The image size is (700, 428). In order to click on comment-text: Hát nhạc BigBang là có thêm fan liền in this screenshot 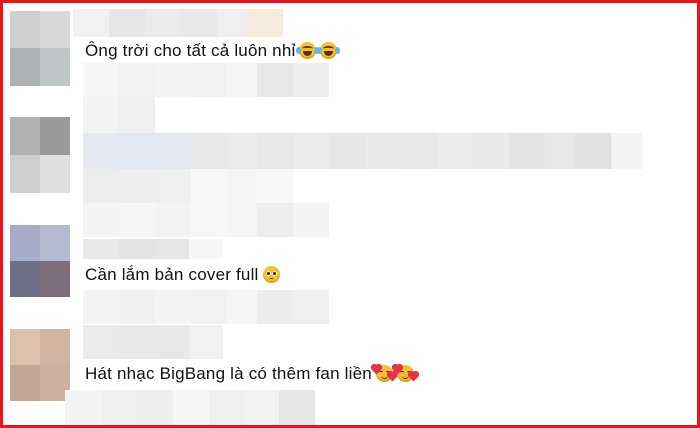, I will do `click(252, 374)`.